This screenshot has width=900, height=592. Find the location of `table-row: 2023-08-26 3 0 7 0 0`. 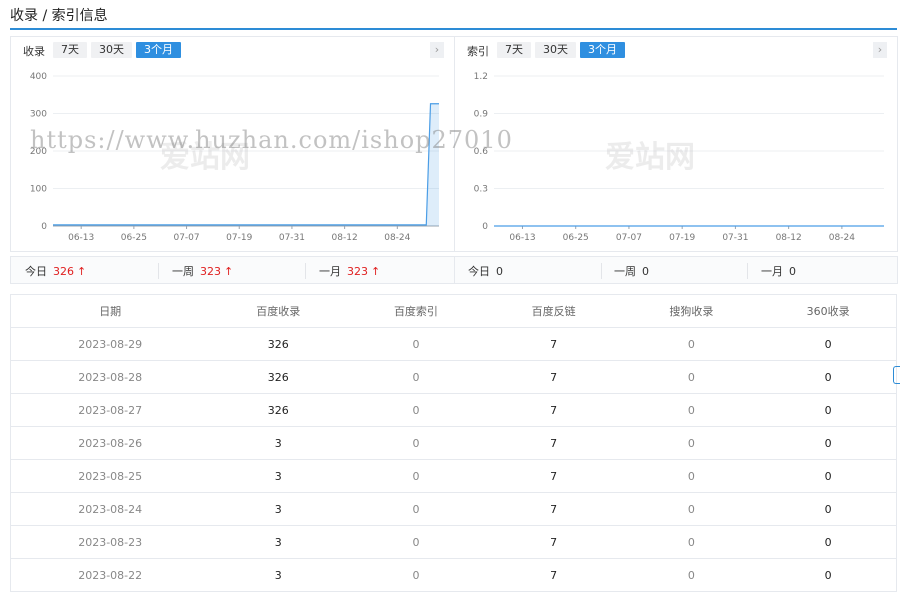

table-row: 2023-08-26 3 0 7 0 0 is located at coordinates (454, 443).